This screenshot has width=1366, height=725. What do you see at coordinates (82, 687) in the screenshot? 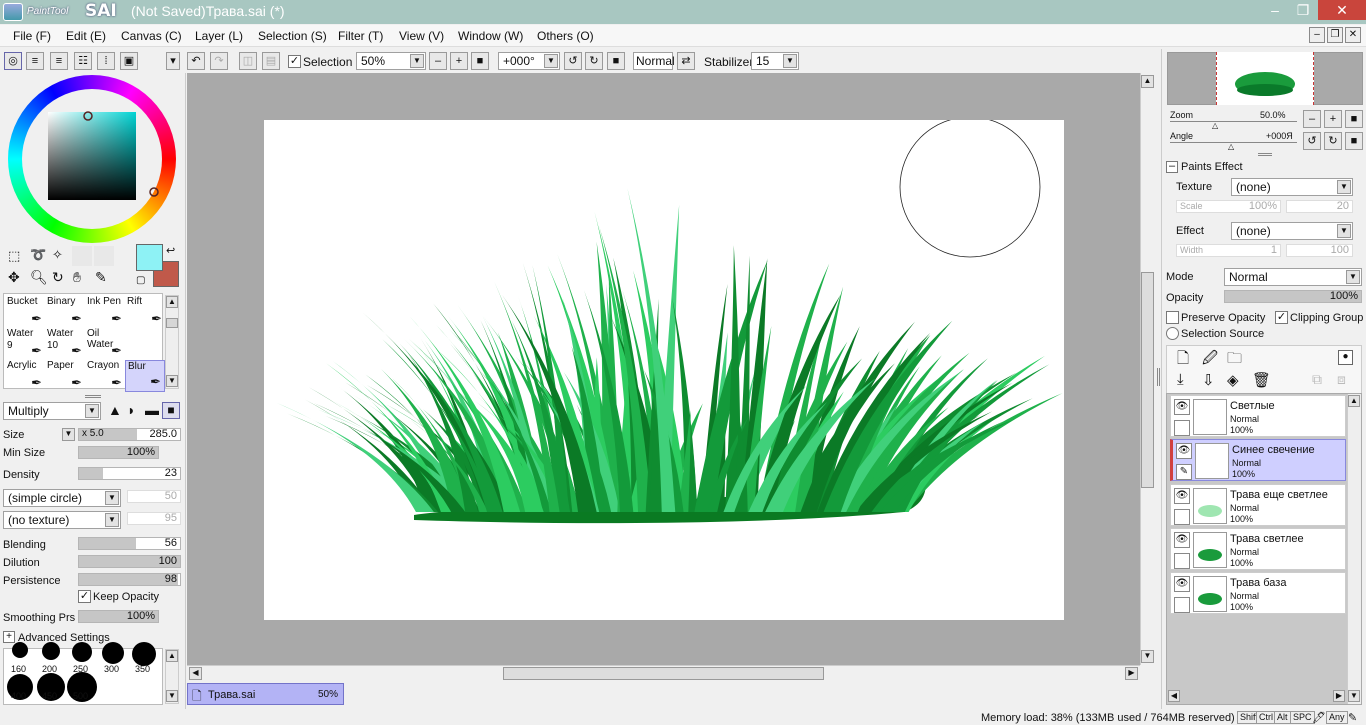
I see `brush-size-preset: 500` at bounding box center [82, 687].